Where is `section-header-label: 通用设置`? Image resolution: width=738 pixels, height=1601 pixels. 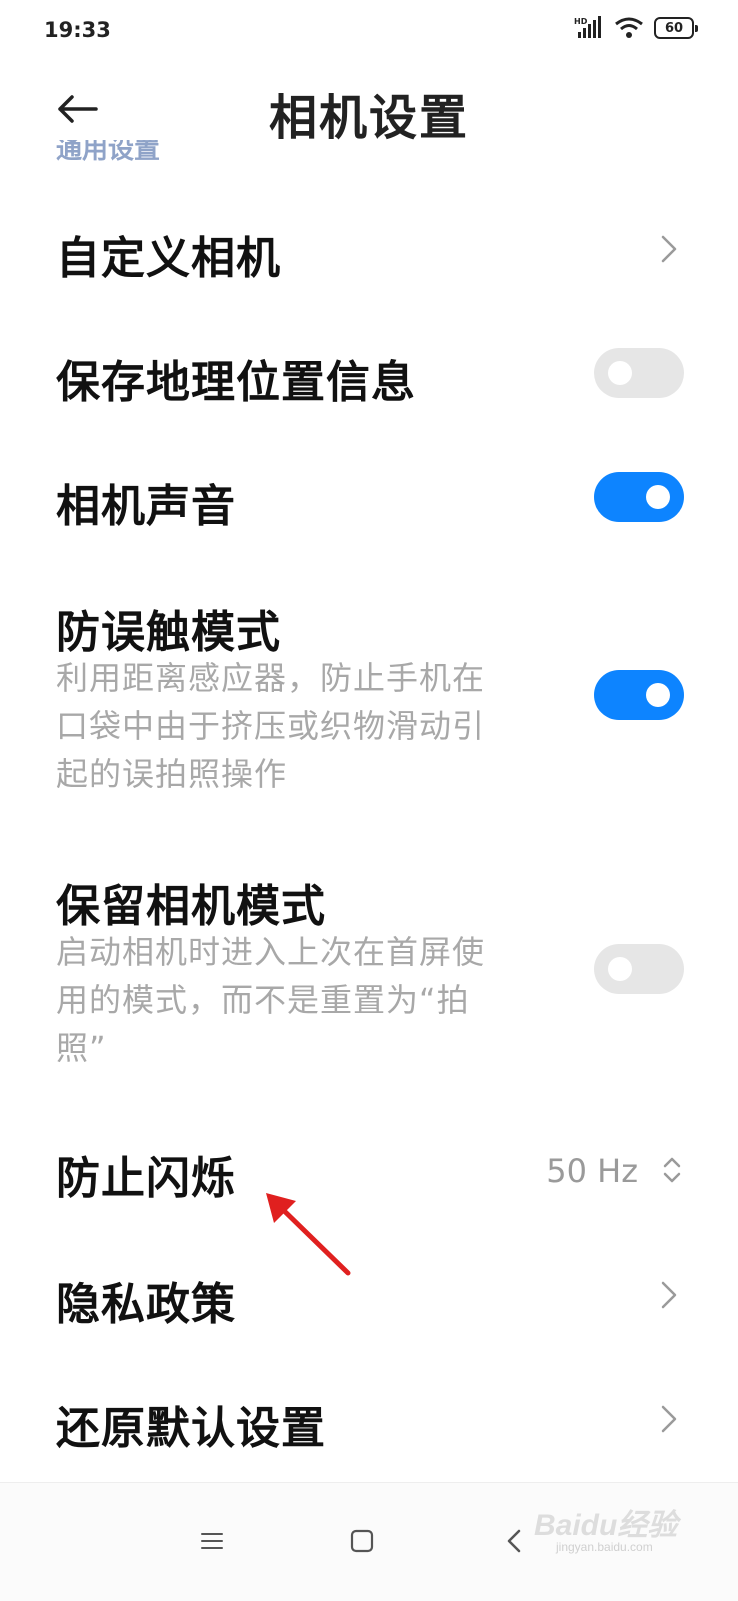 section-header-label: 通用设置 is located at coordinates (108, 152).